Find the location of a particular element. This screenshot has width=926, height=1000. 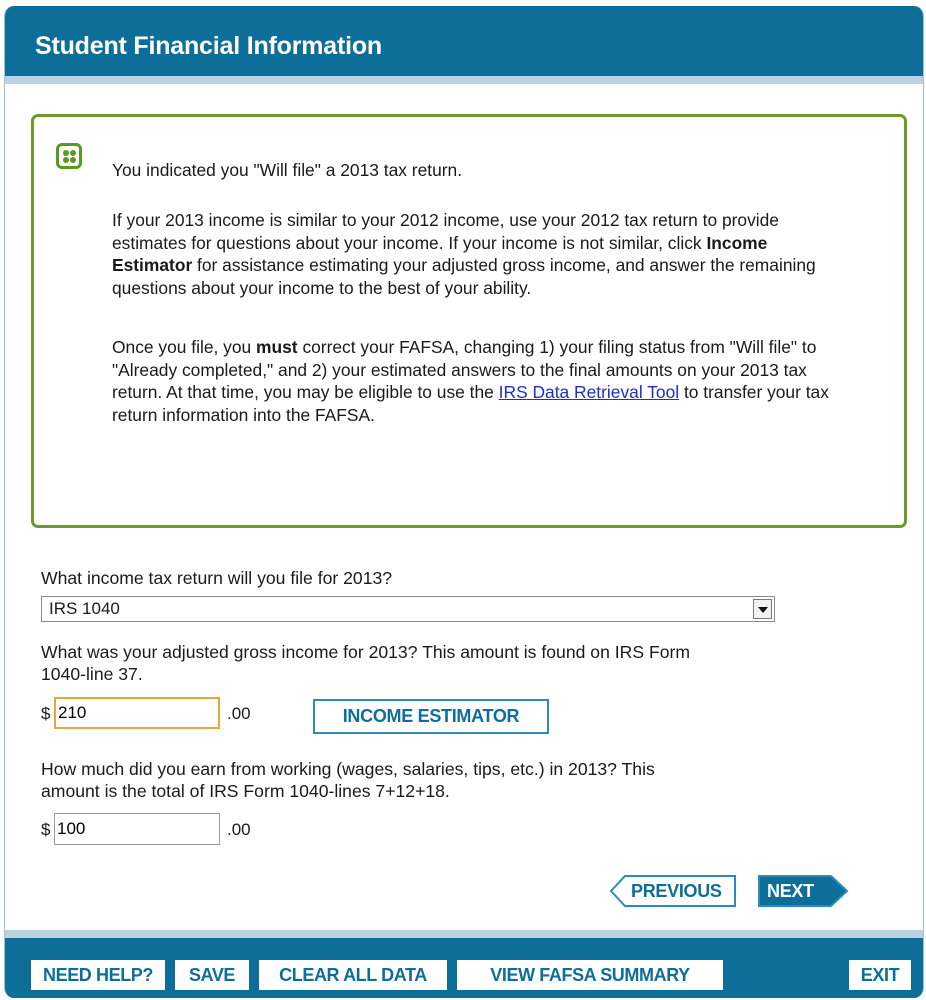

previous-button: PREVIOUS is located at coordinates (673, 891).